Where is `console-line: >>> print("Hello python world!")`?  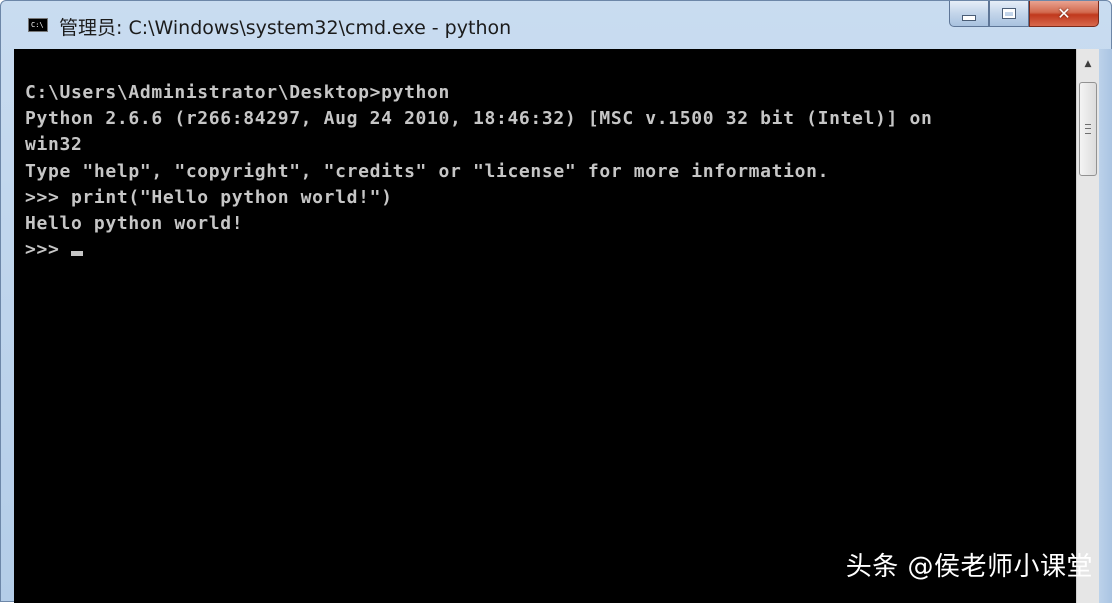
console-line: >>> print("Hello python world!") is located at coordinates (209, 197).